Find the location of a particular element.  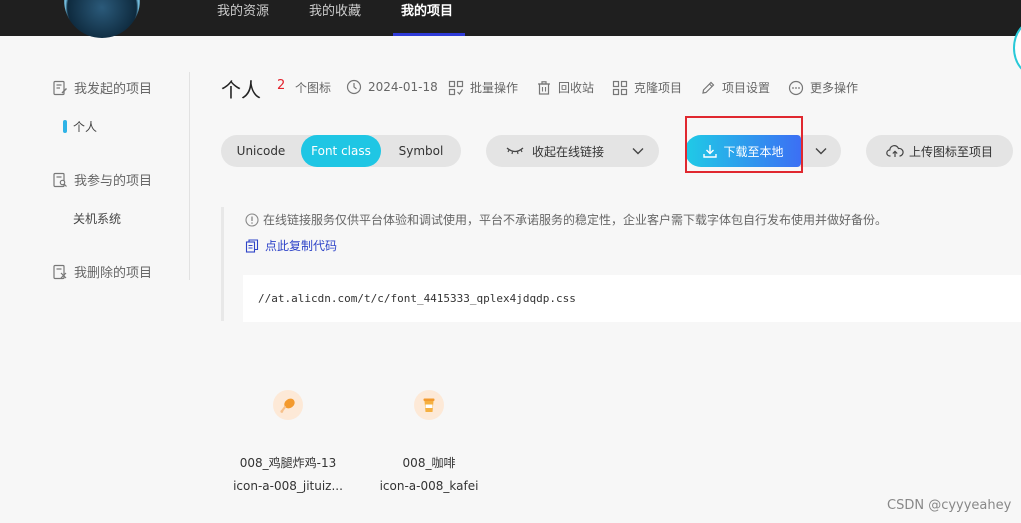

sidebar-group-participated: 我参与的项目 is located at coordinates (102, 179).